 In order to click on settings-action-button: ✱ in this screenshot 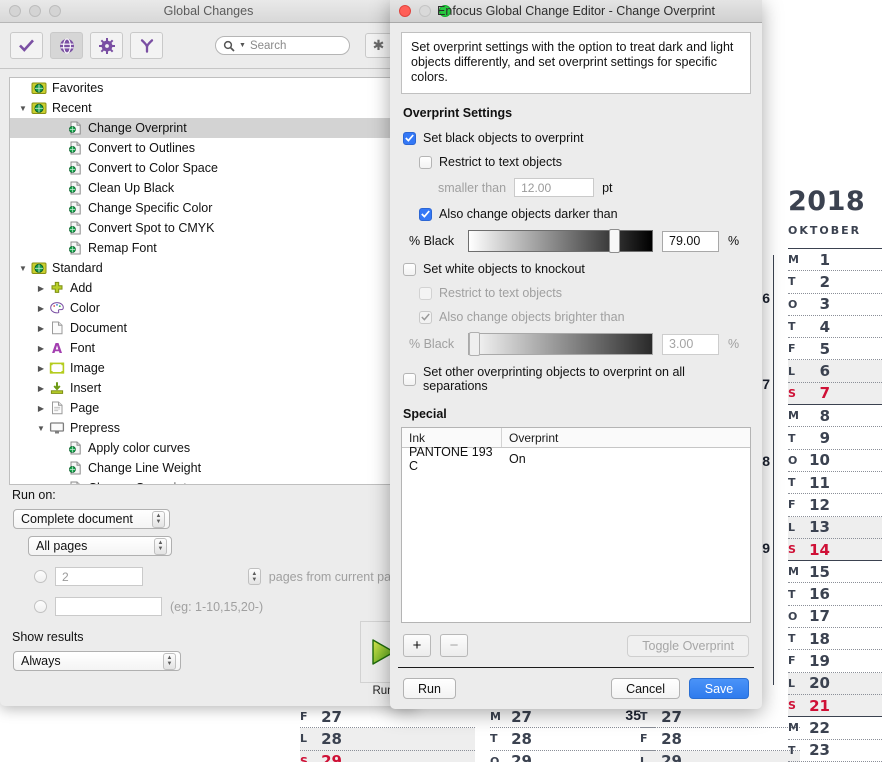, I will do `click(378, 45)`.